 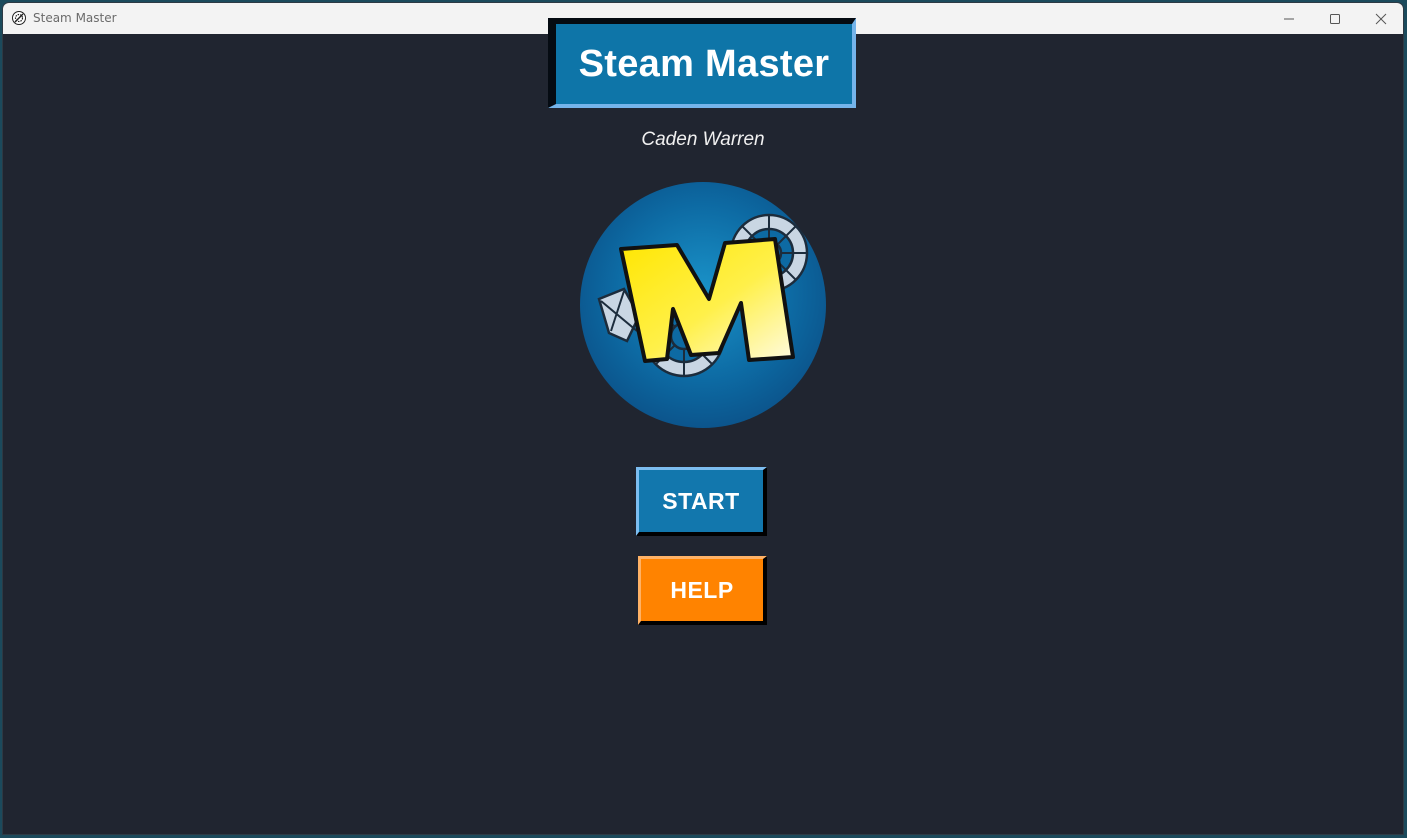 What do you see at coordinates (703, 139) in the screenshot?
I see `author-name: Caden Warren` at bounding box center [703, 139].